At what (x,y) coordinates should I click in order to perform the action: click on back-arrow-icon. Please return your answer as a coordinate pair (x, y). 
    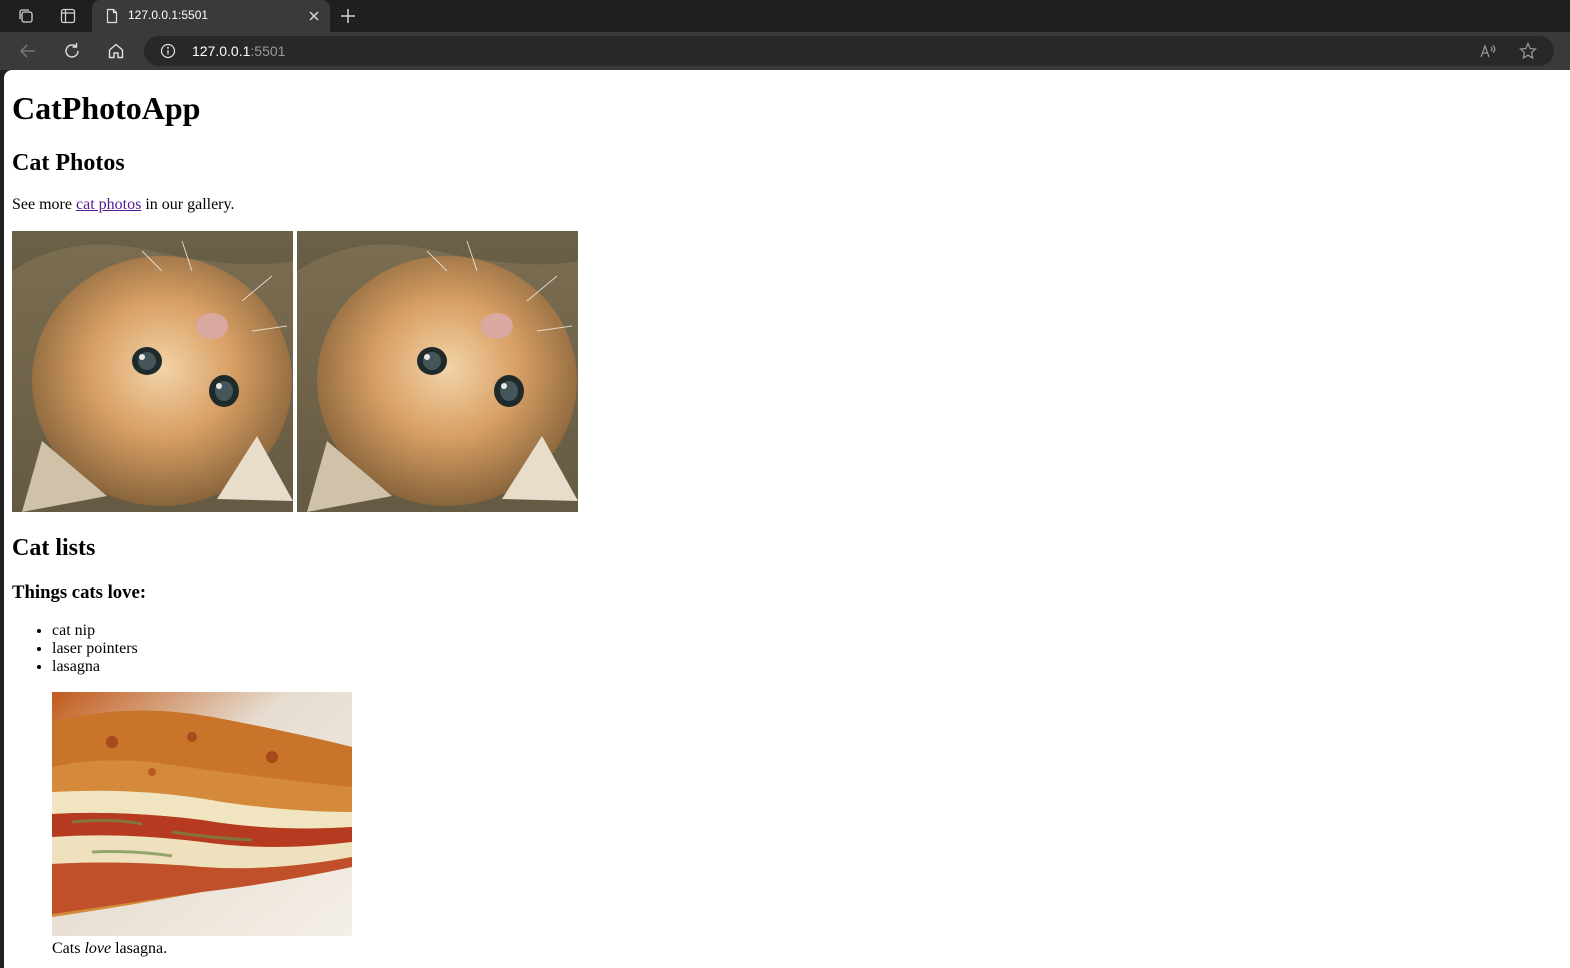
    Looking at the image, I should click on (28, 51).